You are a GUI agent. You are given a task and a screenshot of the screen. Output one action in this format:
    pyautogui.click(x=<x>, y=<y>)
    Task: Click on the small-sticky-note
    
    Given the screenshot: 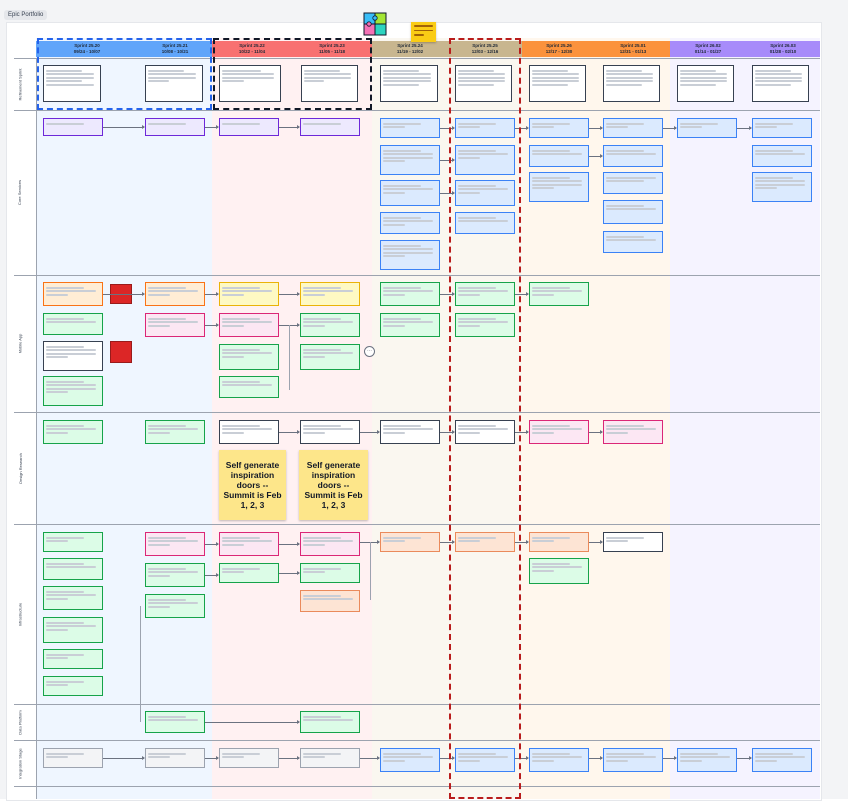 What is the action you would take?
    pyautogui.click(x=423, y=32)
    